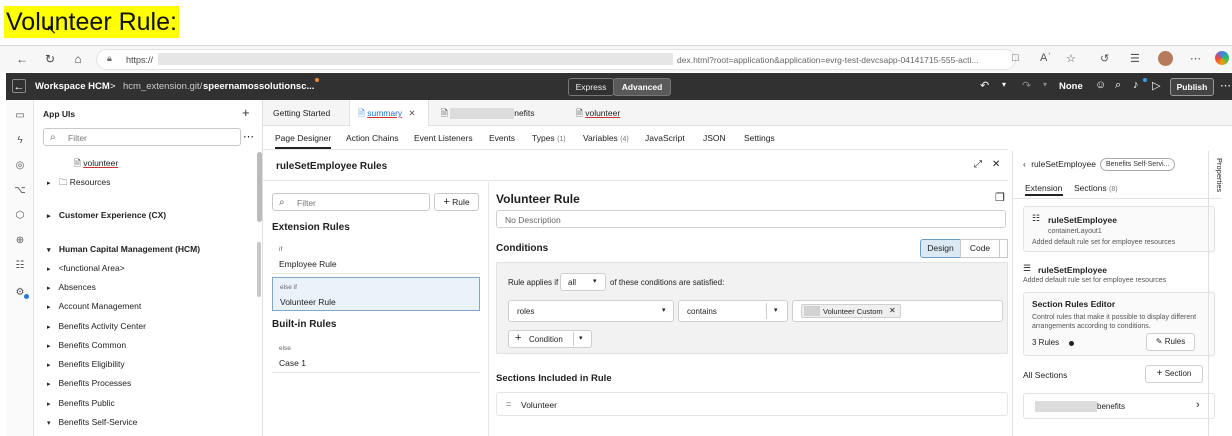 This screenshot has height=436, width=1232. What do you see at coordinates (591, 311) in the screenshot?
I see `condition-field-select: roles ▾` at bounding box center [591, 311].